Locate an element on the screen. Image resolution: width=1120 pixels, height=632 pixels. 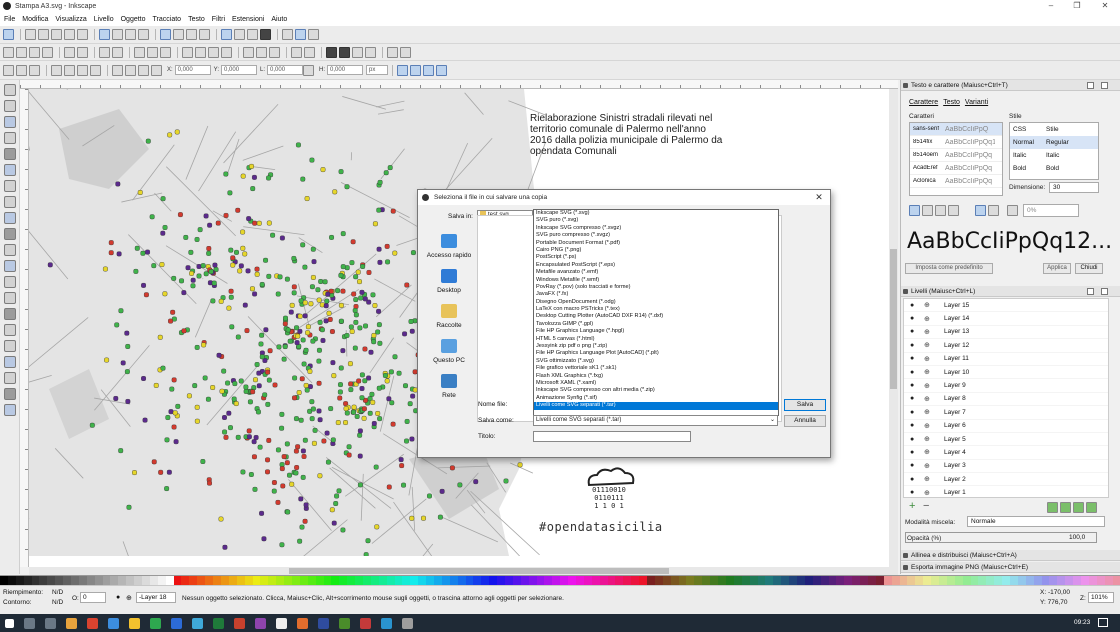
font-size-input: 30 is located at coordinates (1074, 187).